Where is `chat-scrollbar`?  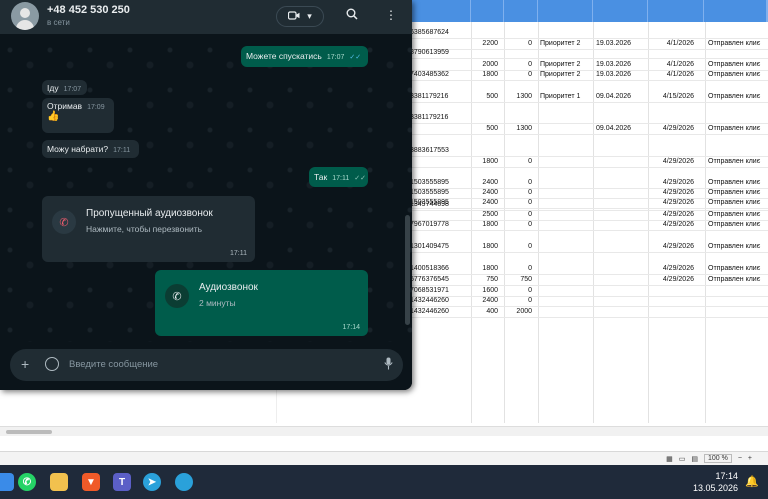 chat-scrollbar is located at coordinates (407, 270).